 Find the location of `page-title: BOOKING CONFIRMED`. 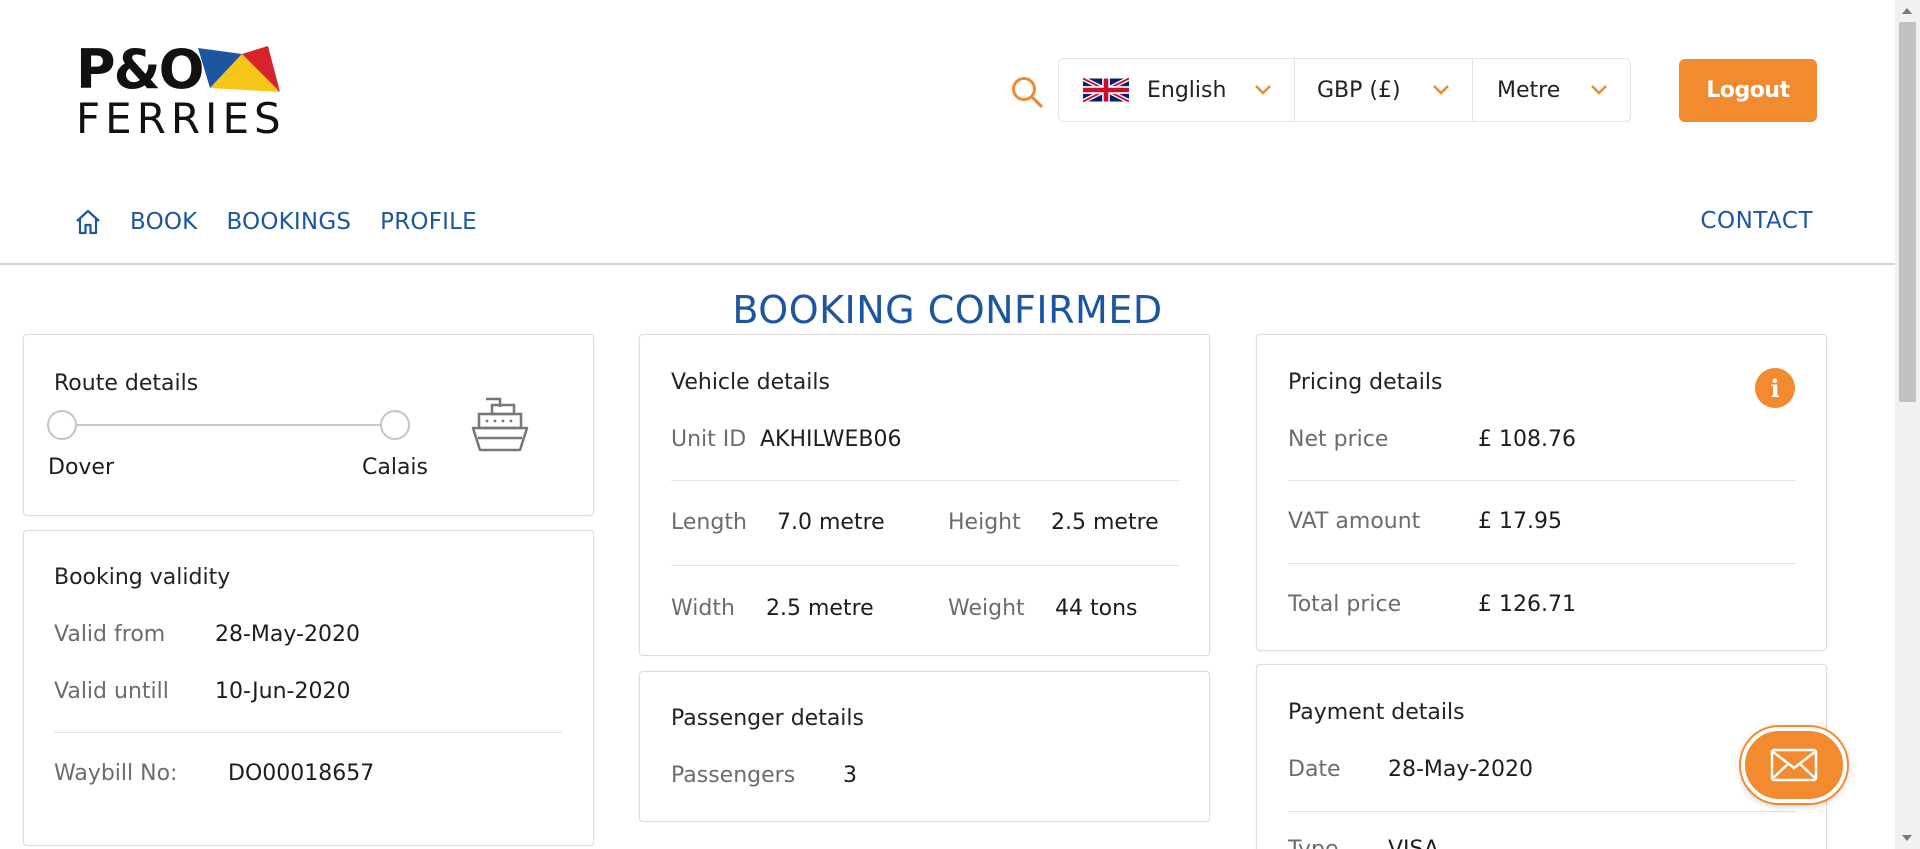

page-title: BOOKING CONFIRMED is located at coordinates (947, 310).